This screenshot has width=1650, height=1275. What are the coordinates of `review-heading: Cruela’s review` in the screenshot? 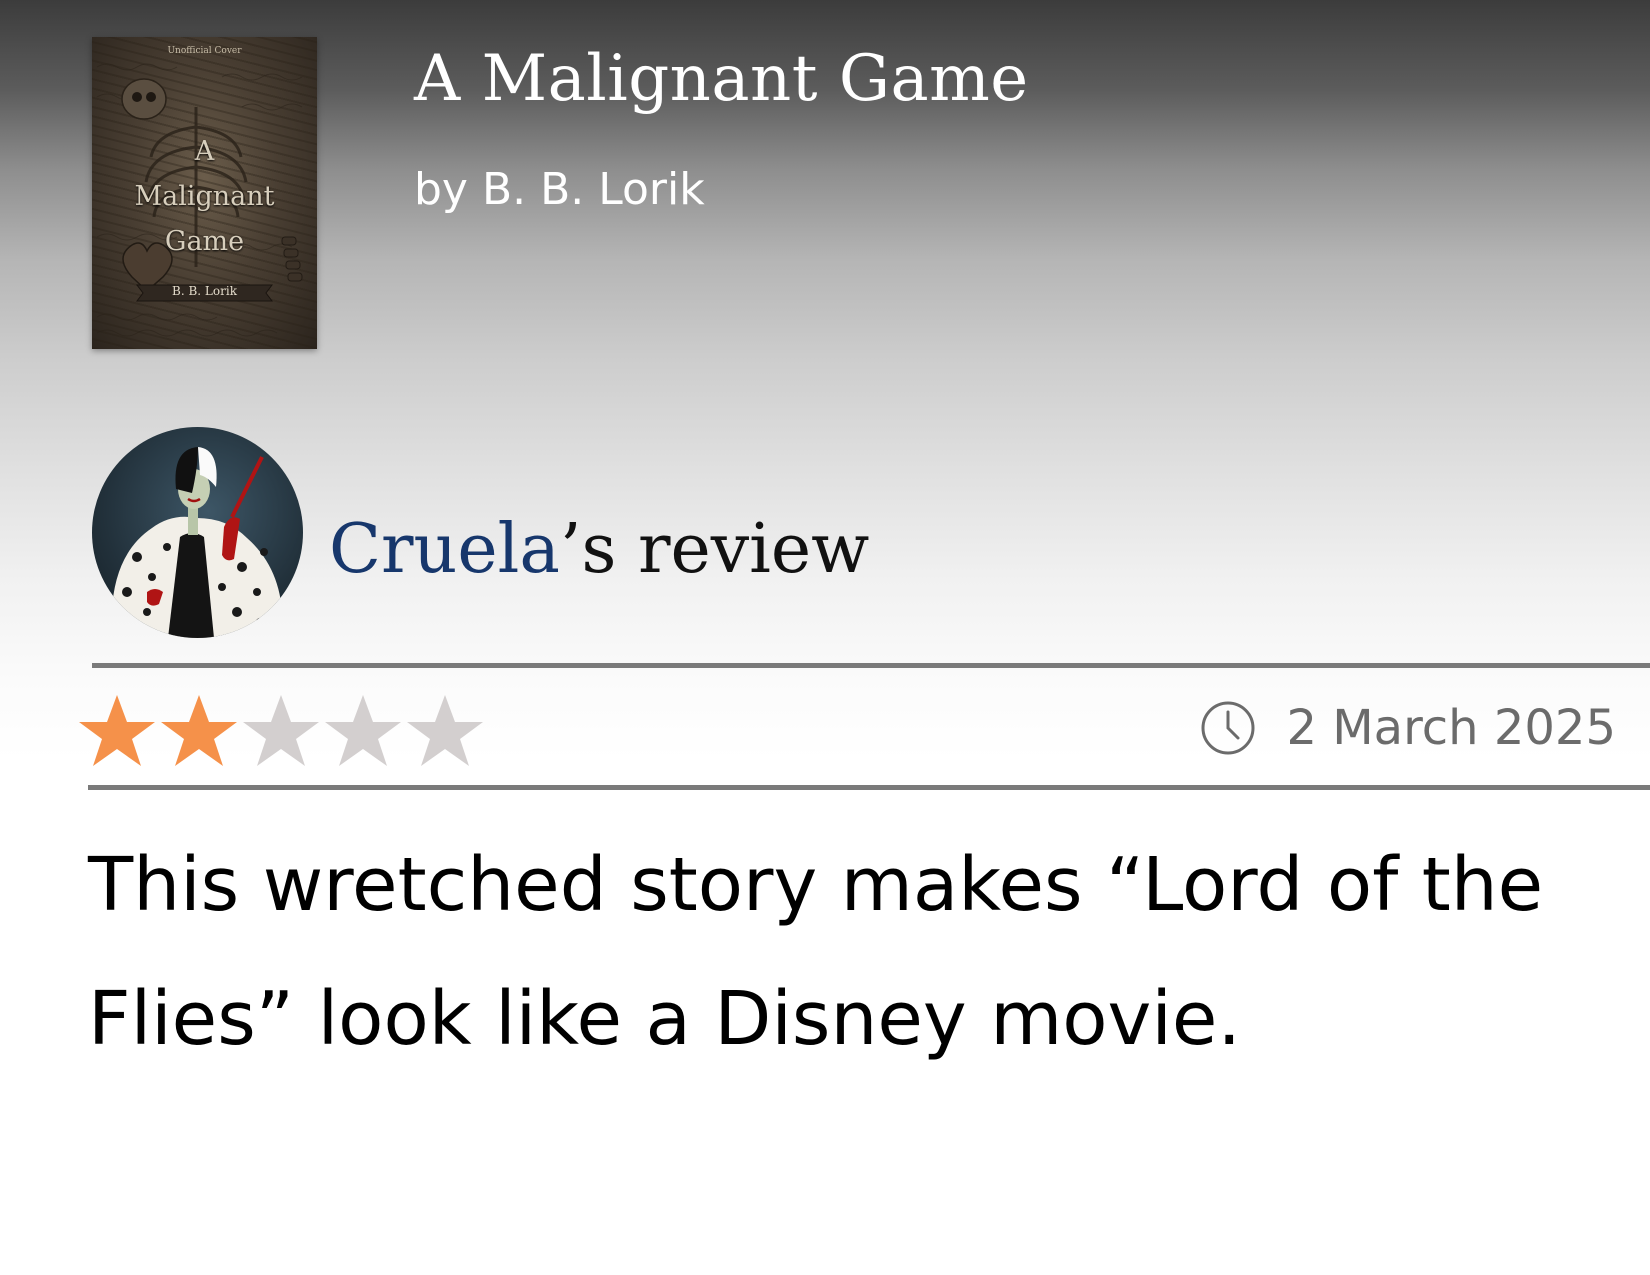 It's located at (599, 549).